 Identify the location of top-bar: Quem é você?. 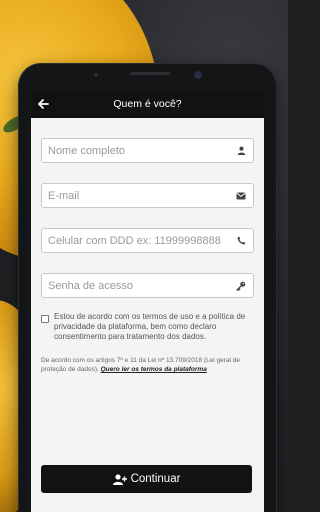
(147, 104).